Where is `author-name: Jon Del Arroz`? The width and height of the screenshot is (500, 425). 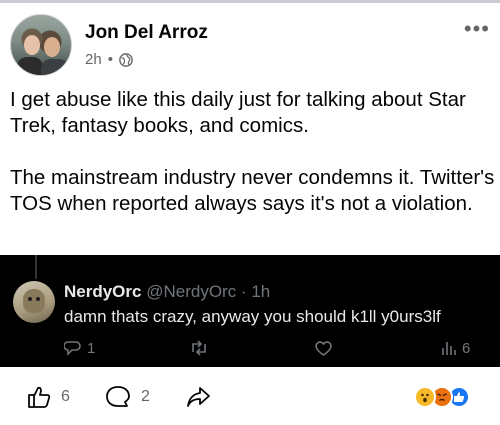
author-name: Jon Del Arroz is located at coordinates (146, 33).